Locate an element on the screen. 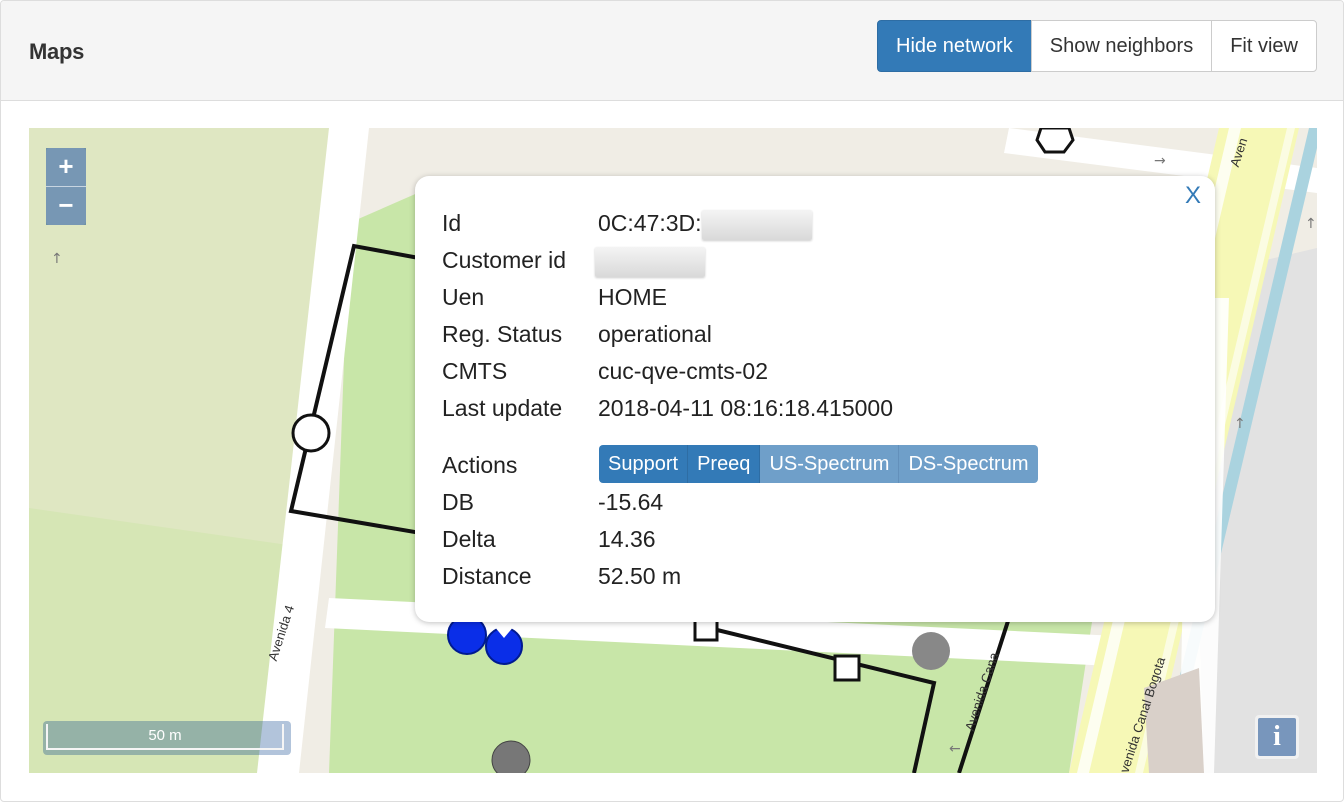 This screenshot has width=1344, height=802. scale-label: 50 m is located at coordinates (165, 737).